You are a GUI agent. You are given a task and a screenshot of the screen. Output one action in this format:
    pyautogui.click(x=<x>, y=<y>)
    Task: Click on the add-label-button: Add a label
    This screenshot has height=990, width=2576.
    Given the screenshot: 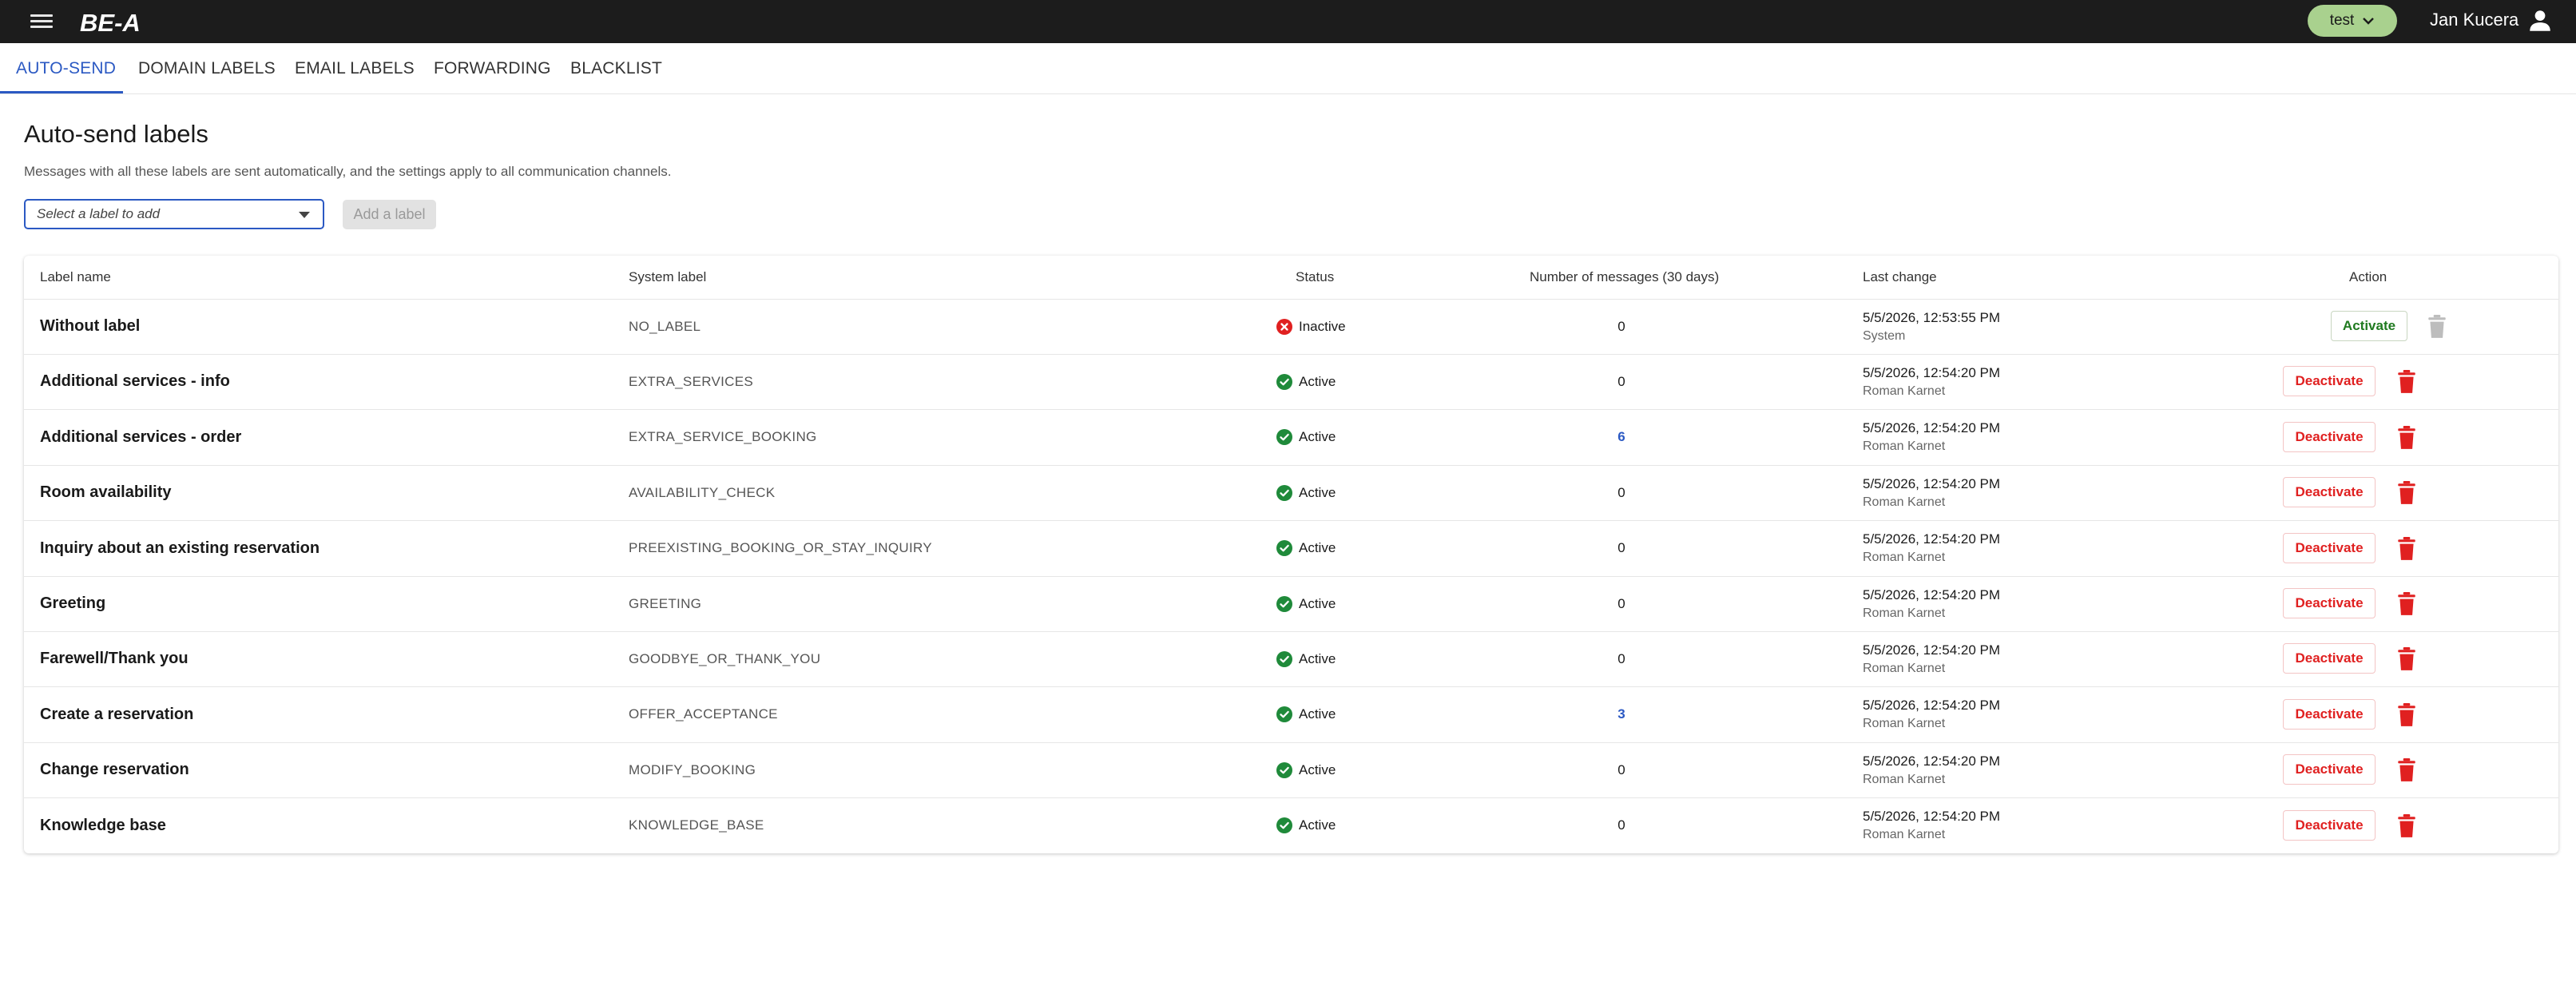 What is the action you would take?
    pyautogui.click(x=389, y=214)
    